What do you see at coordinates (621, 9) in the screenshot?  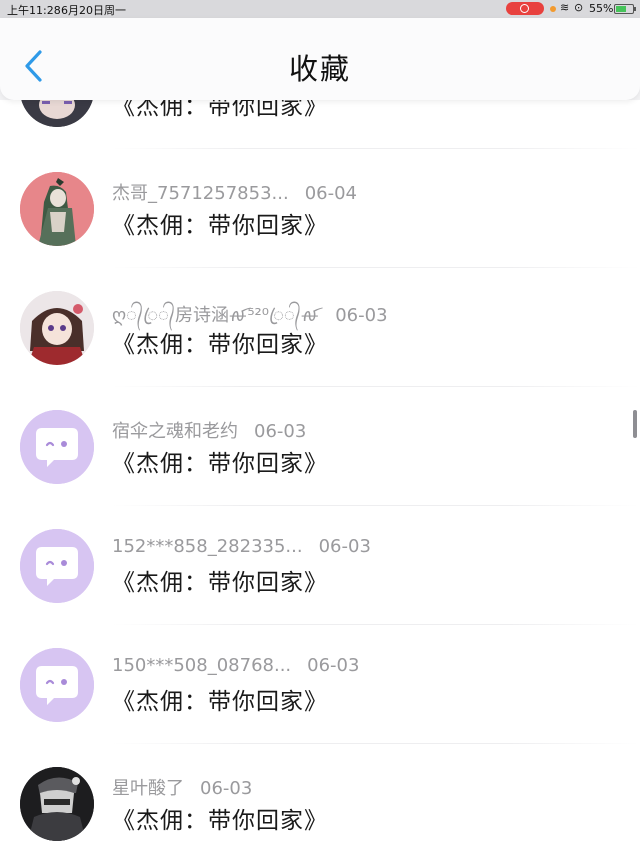 I see `battery-fill` at bounding box center [621, 9].